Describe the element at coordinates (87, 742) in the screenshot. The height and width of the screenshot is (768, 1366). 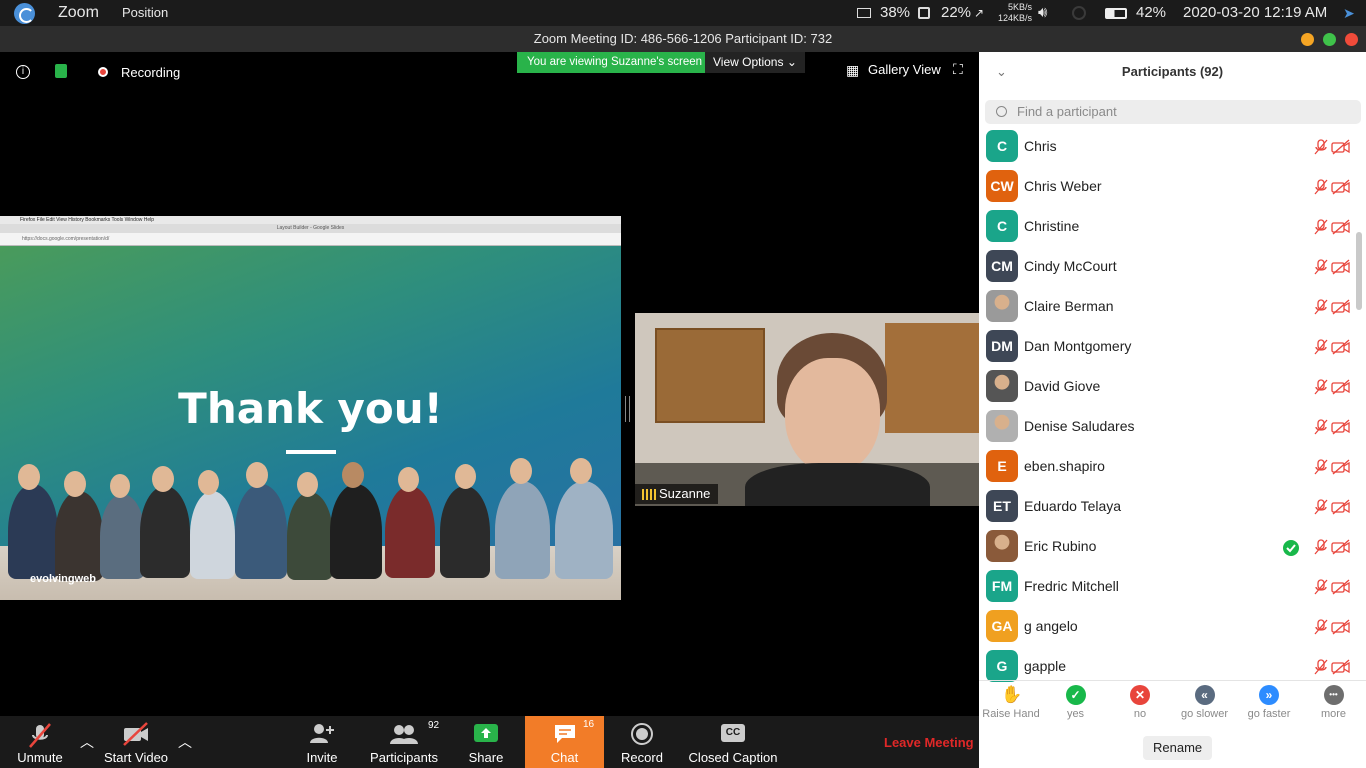
I see `audio-options-chevron-up-icon: ︿` at that location.